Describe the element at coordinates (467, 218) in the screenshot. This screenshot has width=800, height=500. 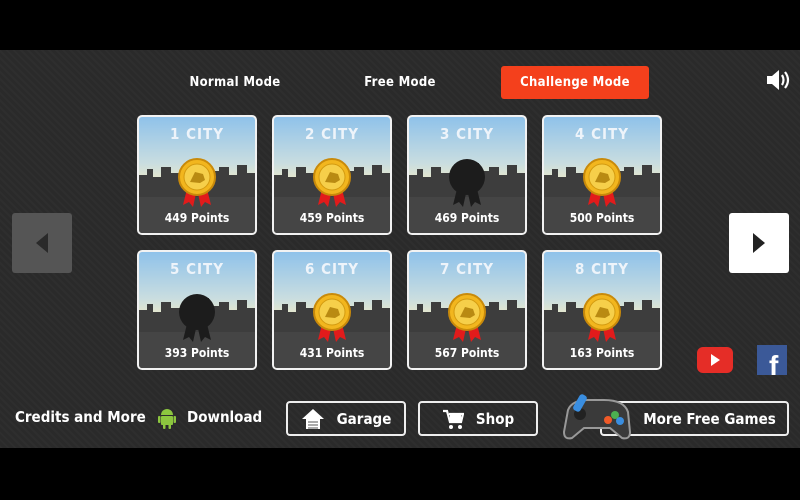
I see `level-points: 469 Points` at that location.